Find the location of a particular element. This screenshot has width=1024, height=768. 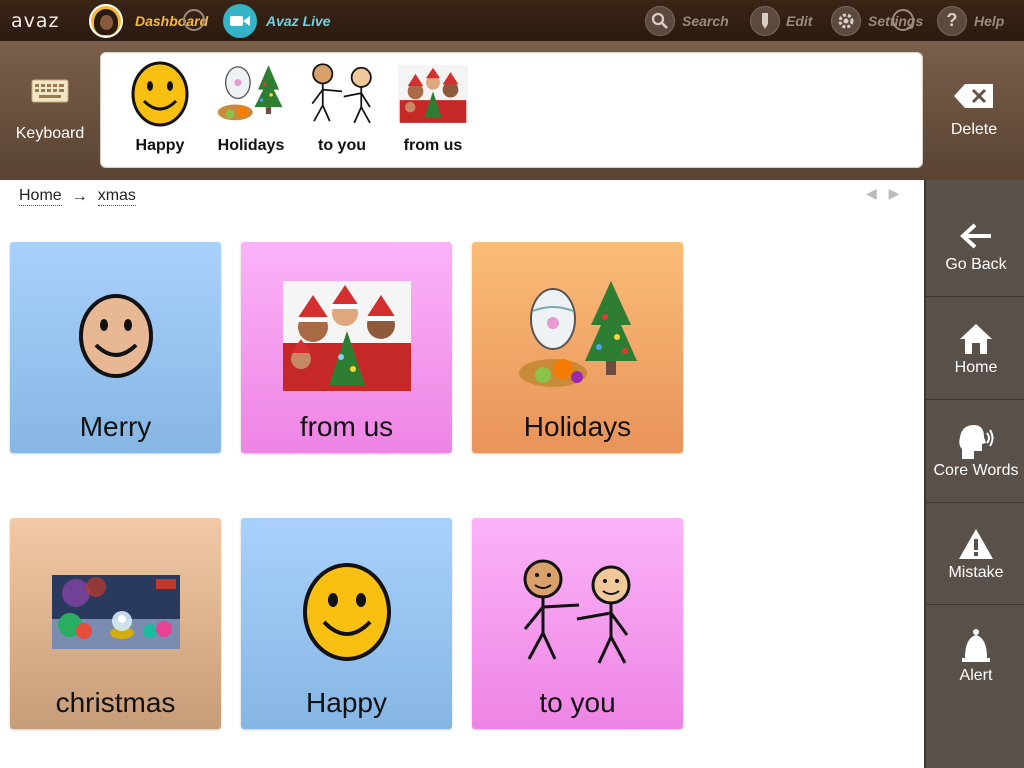

tile-label: Merry is located at coordinates (115, 426).